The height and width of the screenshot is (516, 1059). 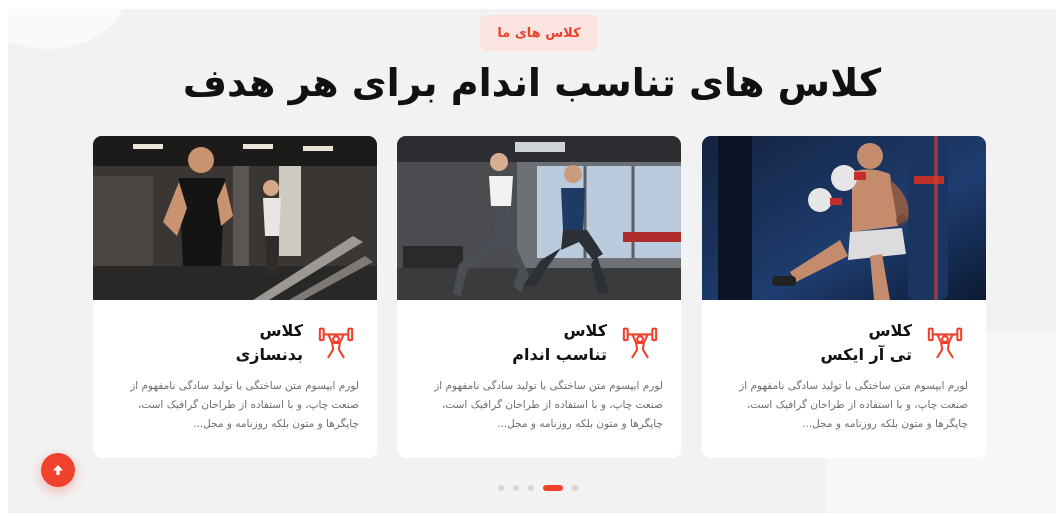 What do you see at coordinates (269, 354) in the screenshot?
I see `card-title-line2: بدنسازی` at bounding box center [269, 354].